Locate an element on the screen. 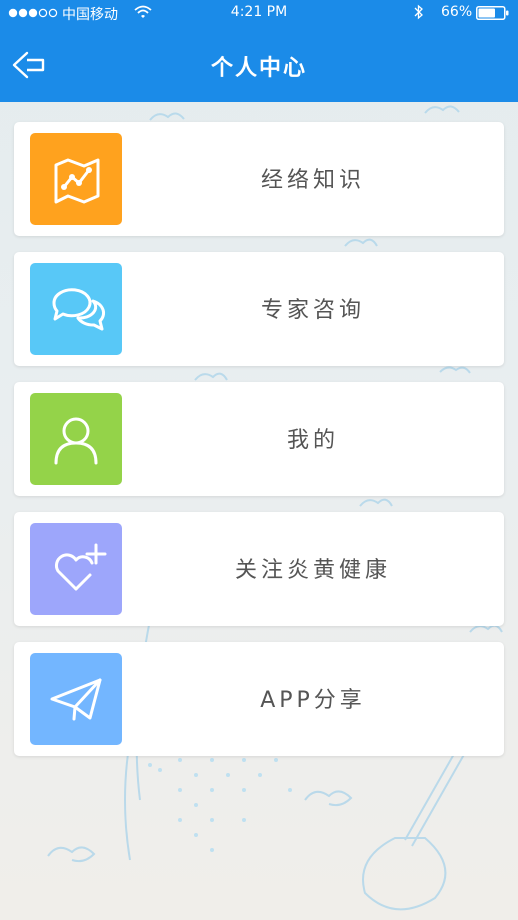 The height and width of the screenshot is (920, 518). menu-item-meridian-knowledge: 经络知识 is located at coordinates (259, 179).